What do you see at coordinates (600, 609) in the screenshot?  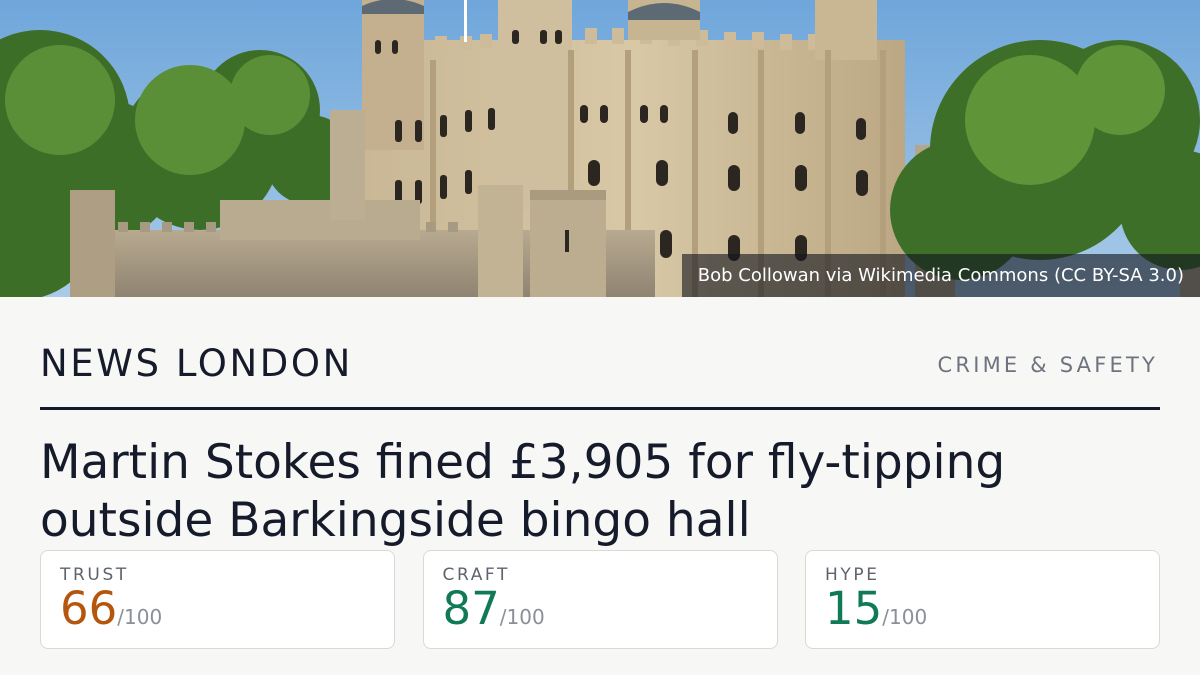 I see `card-score: 87/100` at bounding box center [600, 609].